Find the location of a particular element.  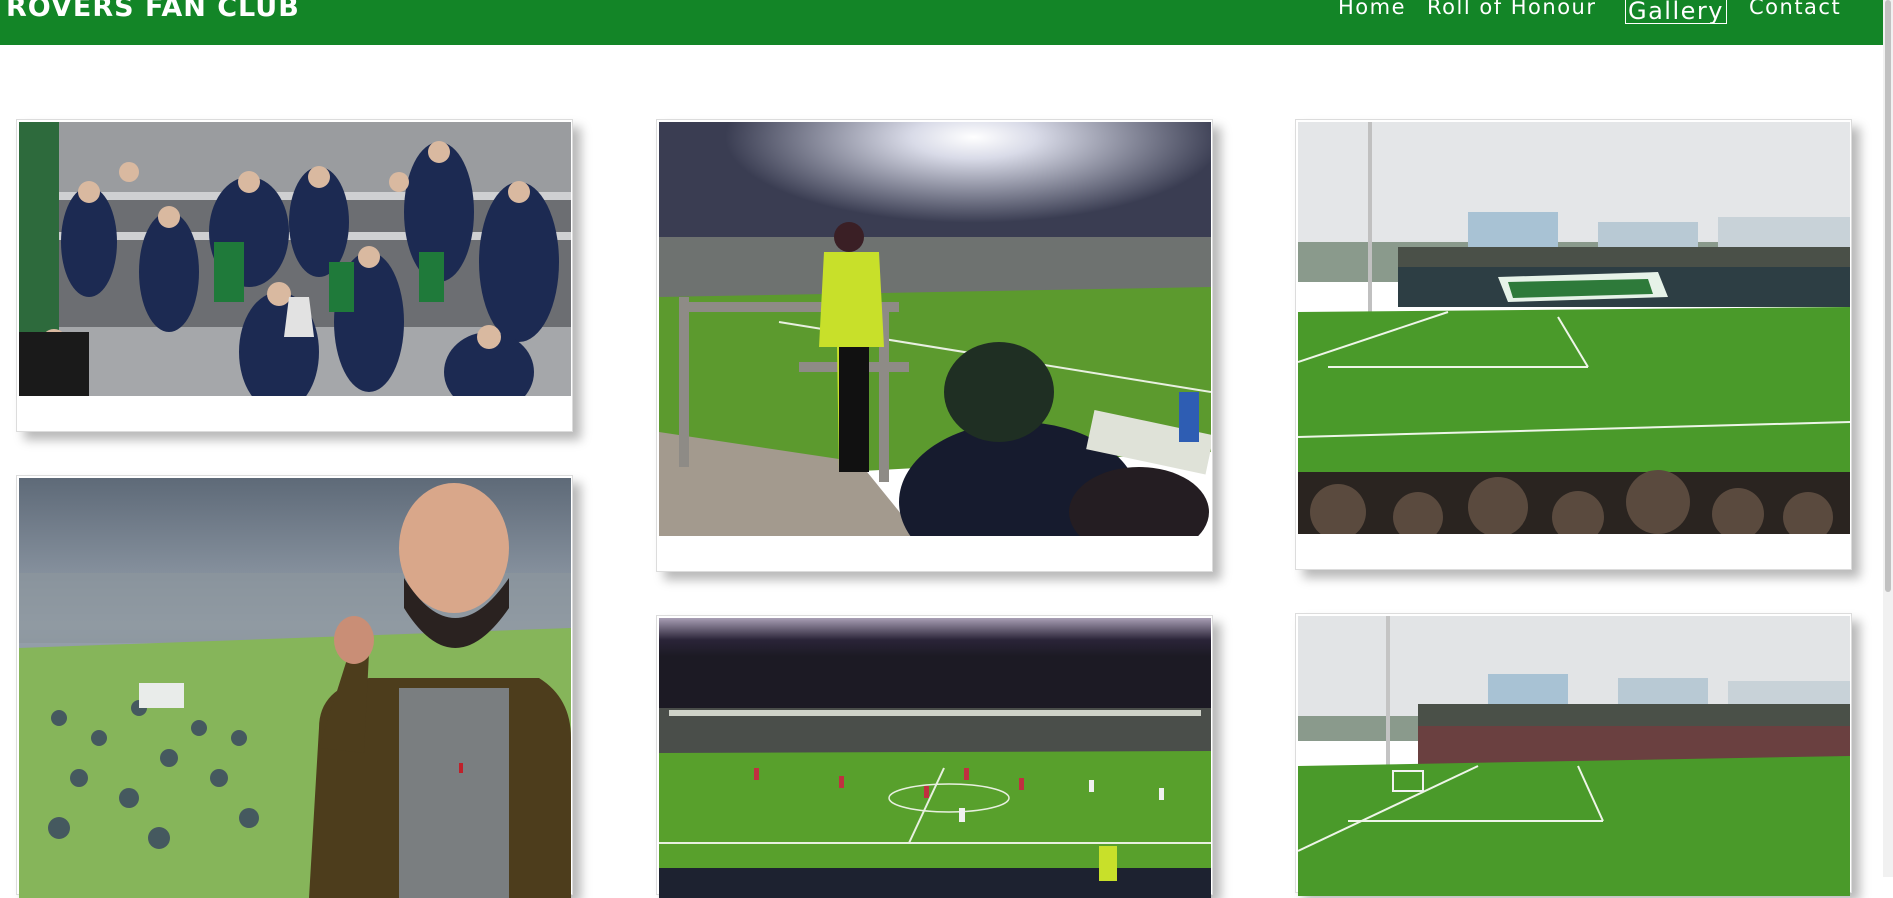

trophy-celebration-photo is located at coordinates (295, 259).